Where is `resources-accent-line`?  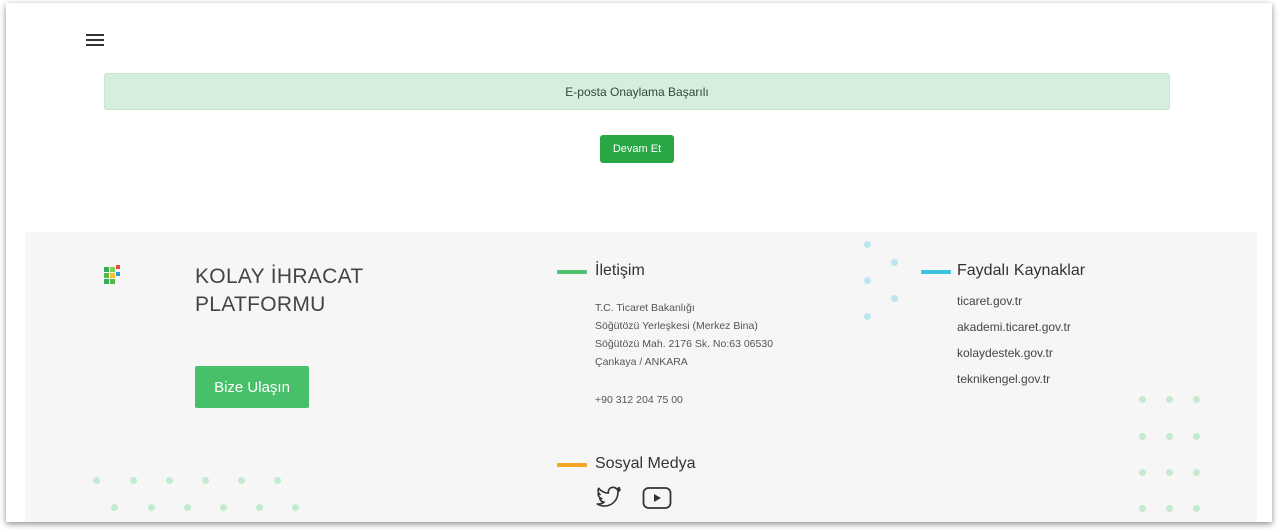
resources-accent-line is located at coordinates (936, 272).